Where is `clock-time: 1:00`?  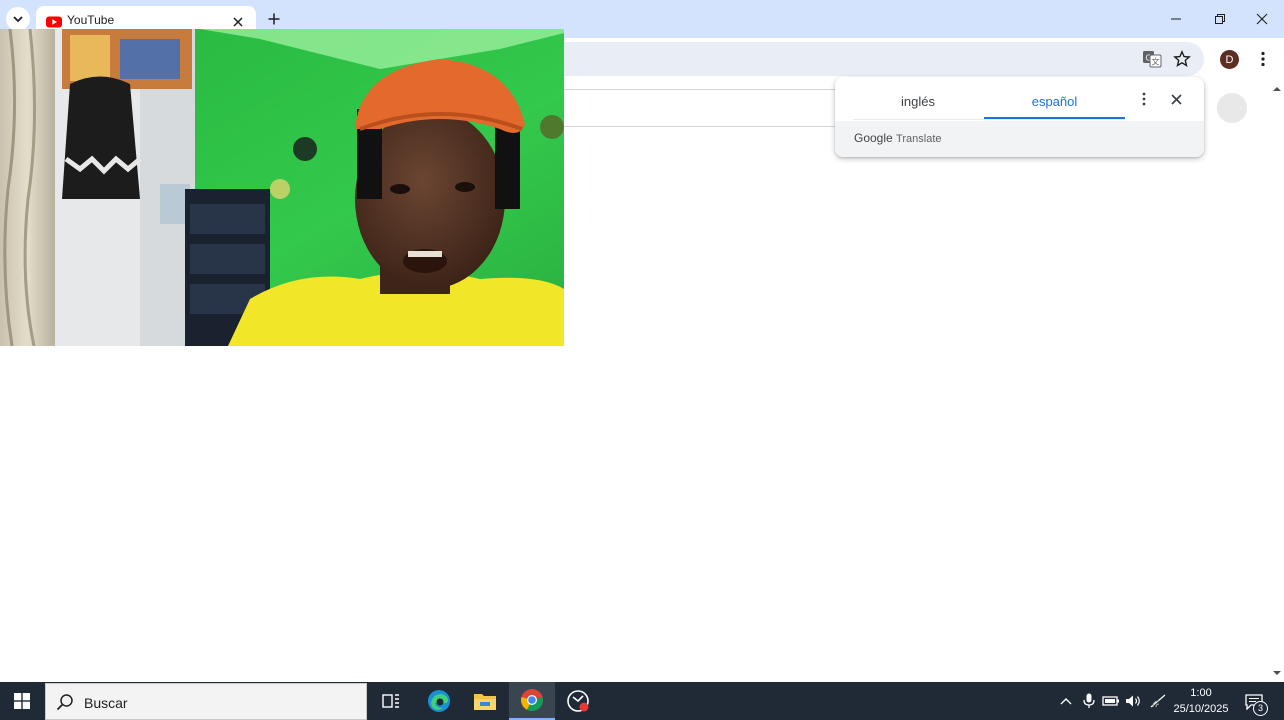
clock-time: 1:00 is located at coordinates (1201, 693).